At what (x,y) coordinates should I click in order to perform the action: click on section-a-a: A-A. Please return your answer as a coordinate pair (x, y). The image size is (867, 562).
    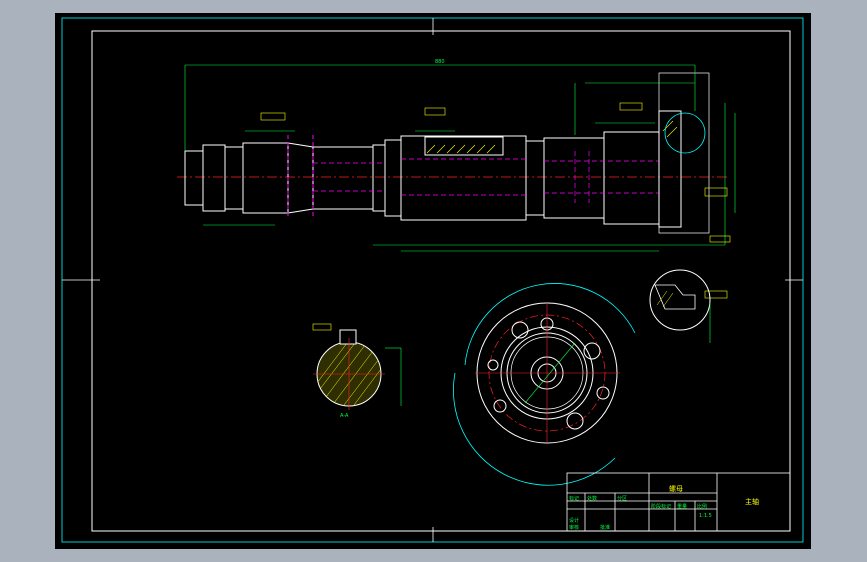
    Looking at the image, I should click on (357, 371).